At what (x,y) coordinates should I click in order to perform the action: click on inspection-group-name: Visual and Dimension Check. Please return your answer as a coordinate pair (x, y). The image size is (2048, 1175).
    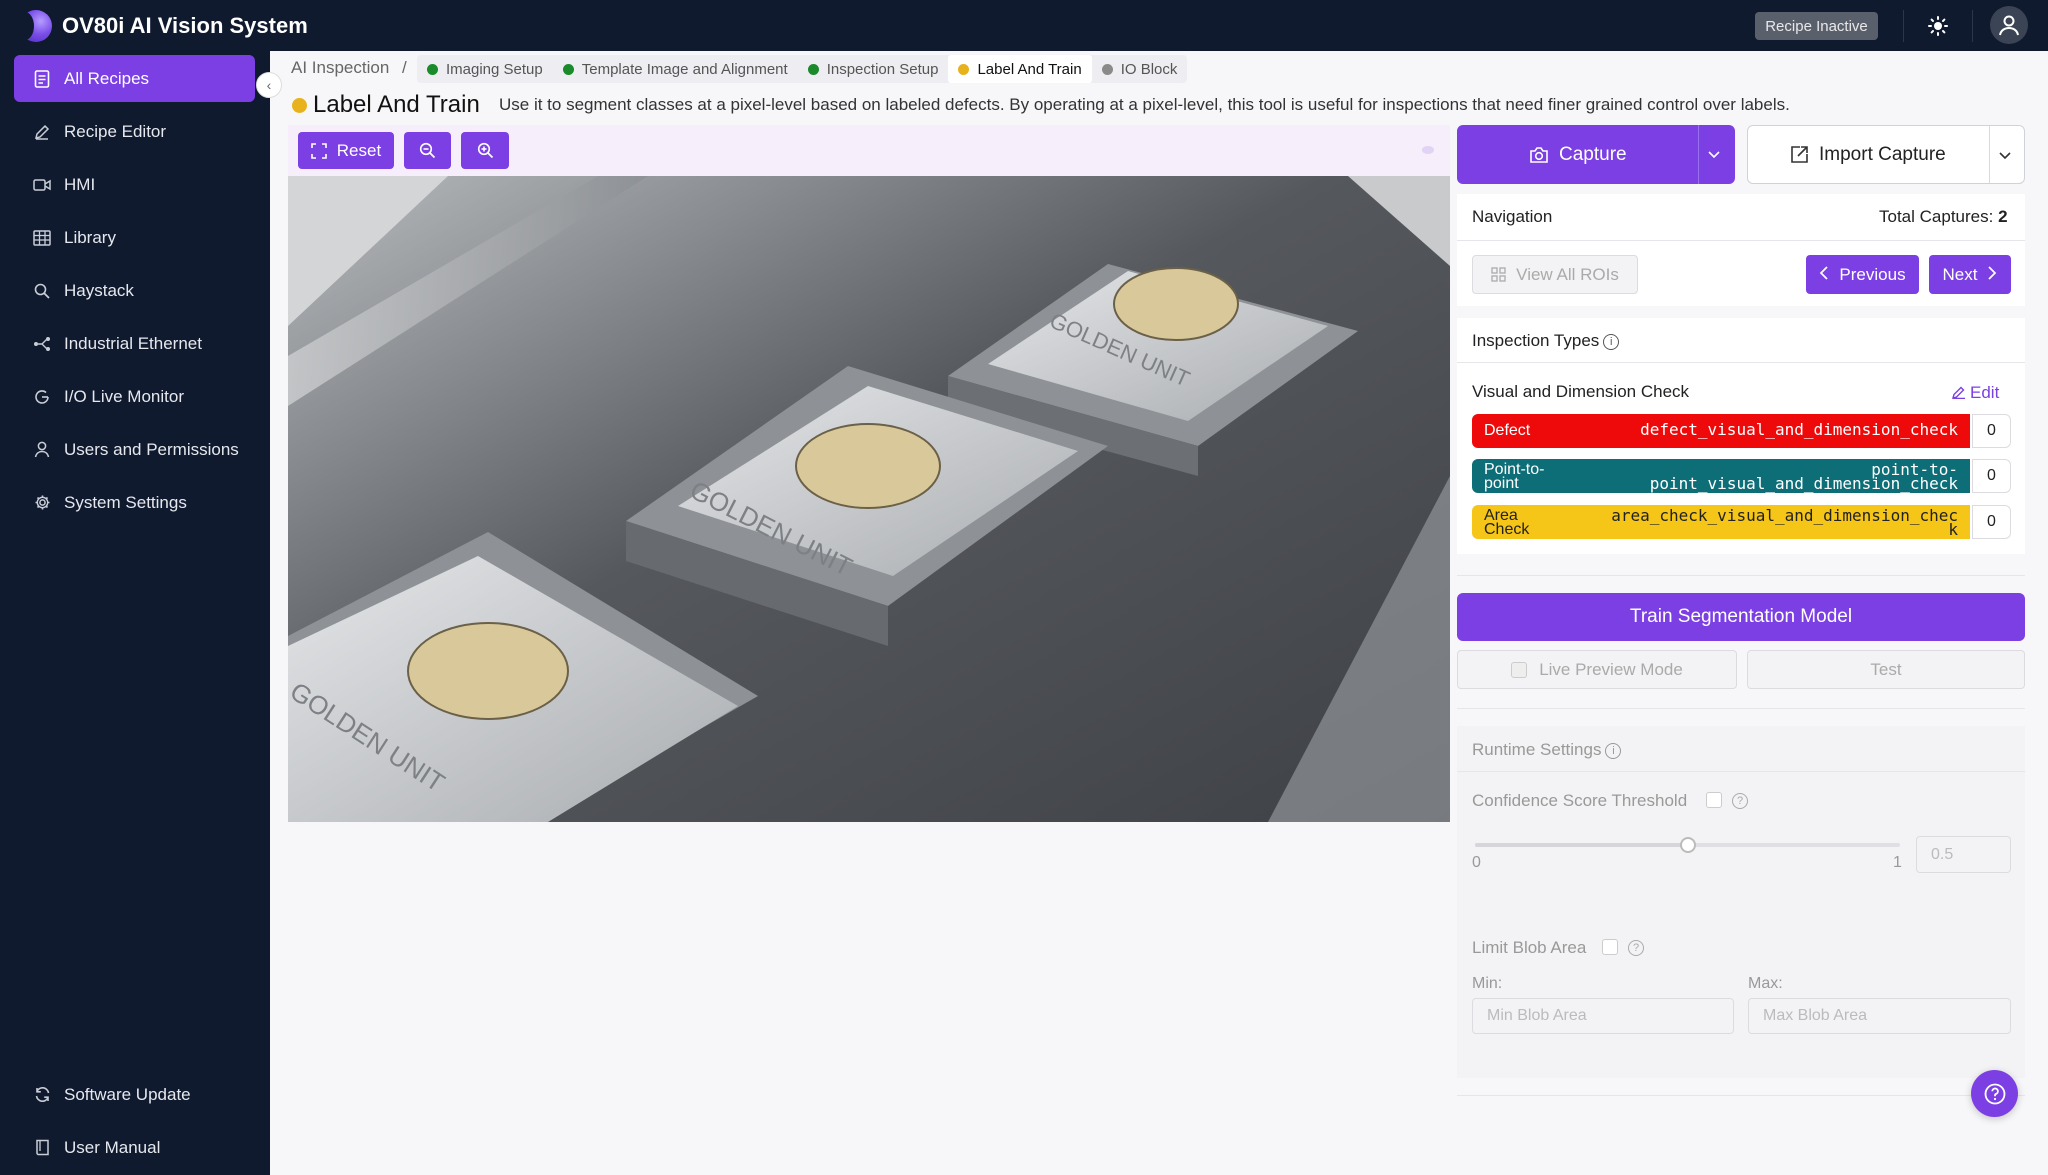
    Looking at the image, I should click on (1581, 391).